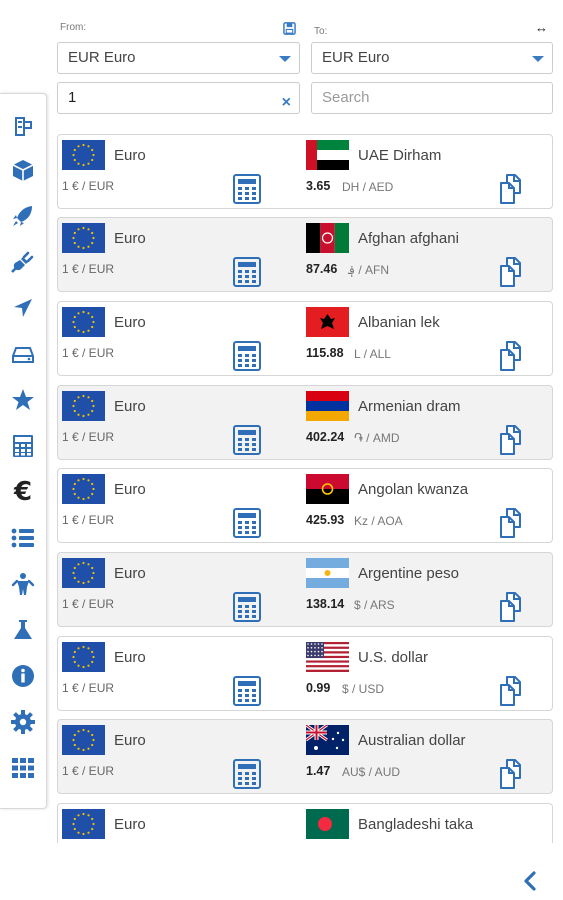  I want to click on sidebar-item-lab, so click(23, 630).